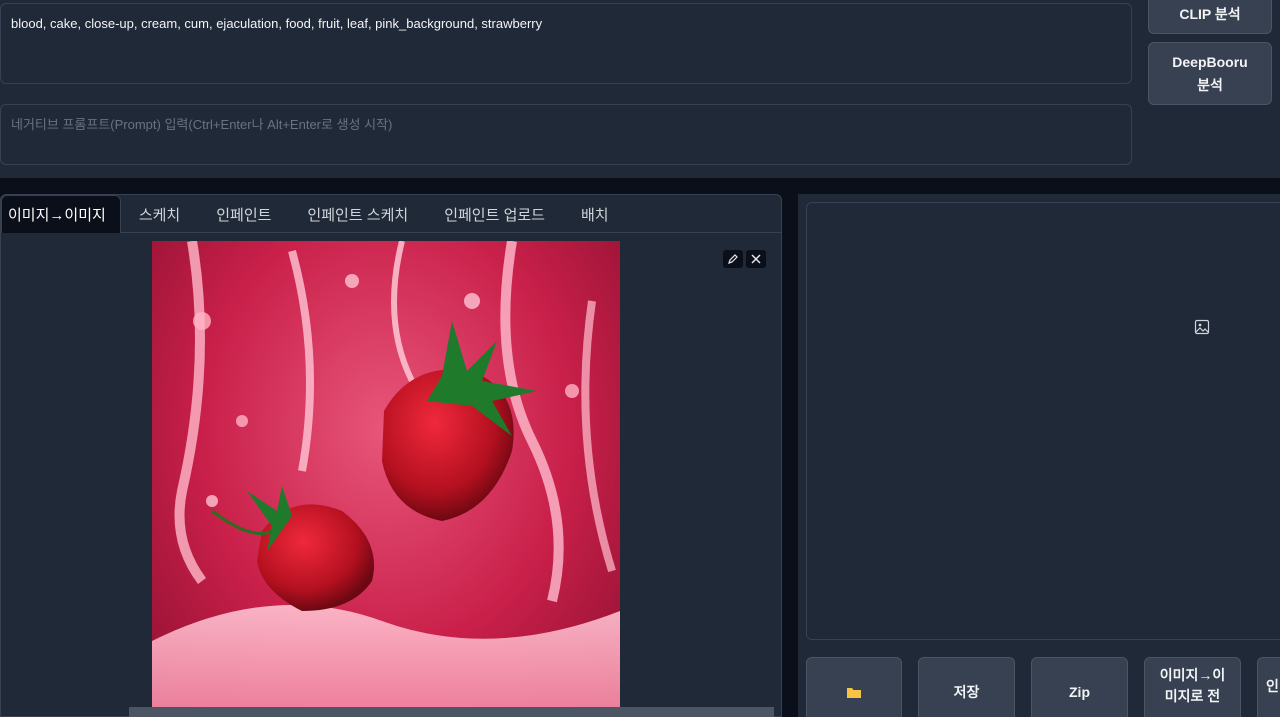 The width and height of the screenshot is (1280, 717). Describe the element at coordinates (595, 214) in the screenshot. I see `tab-batch: 배치` at that location.